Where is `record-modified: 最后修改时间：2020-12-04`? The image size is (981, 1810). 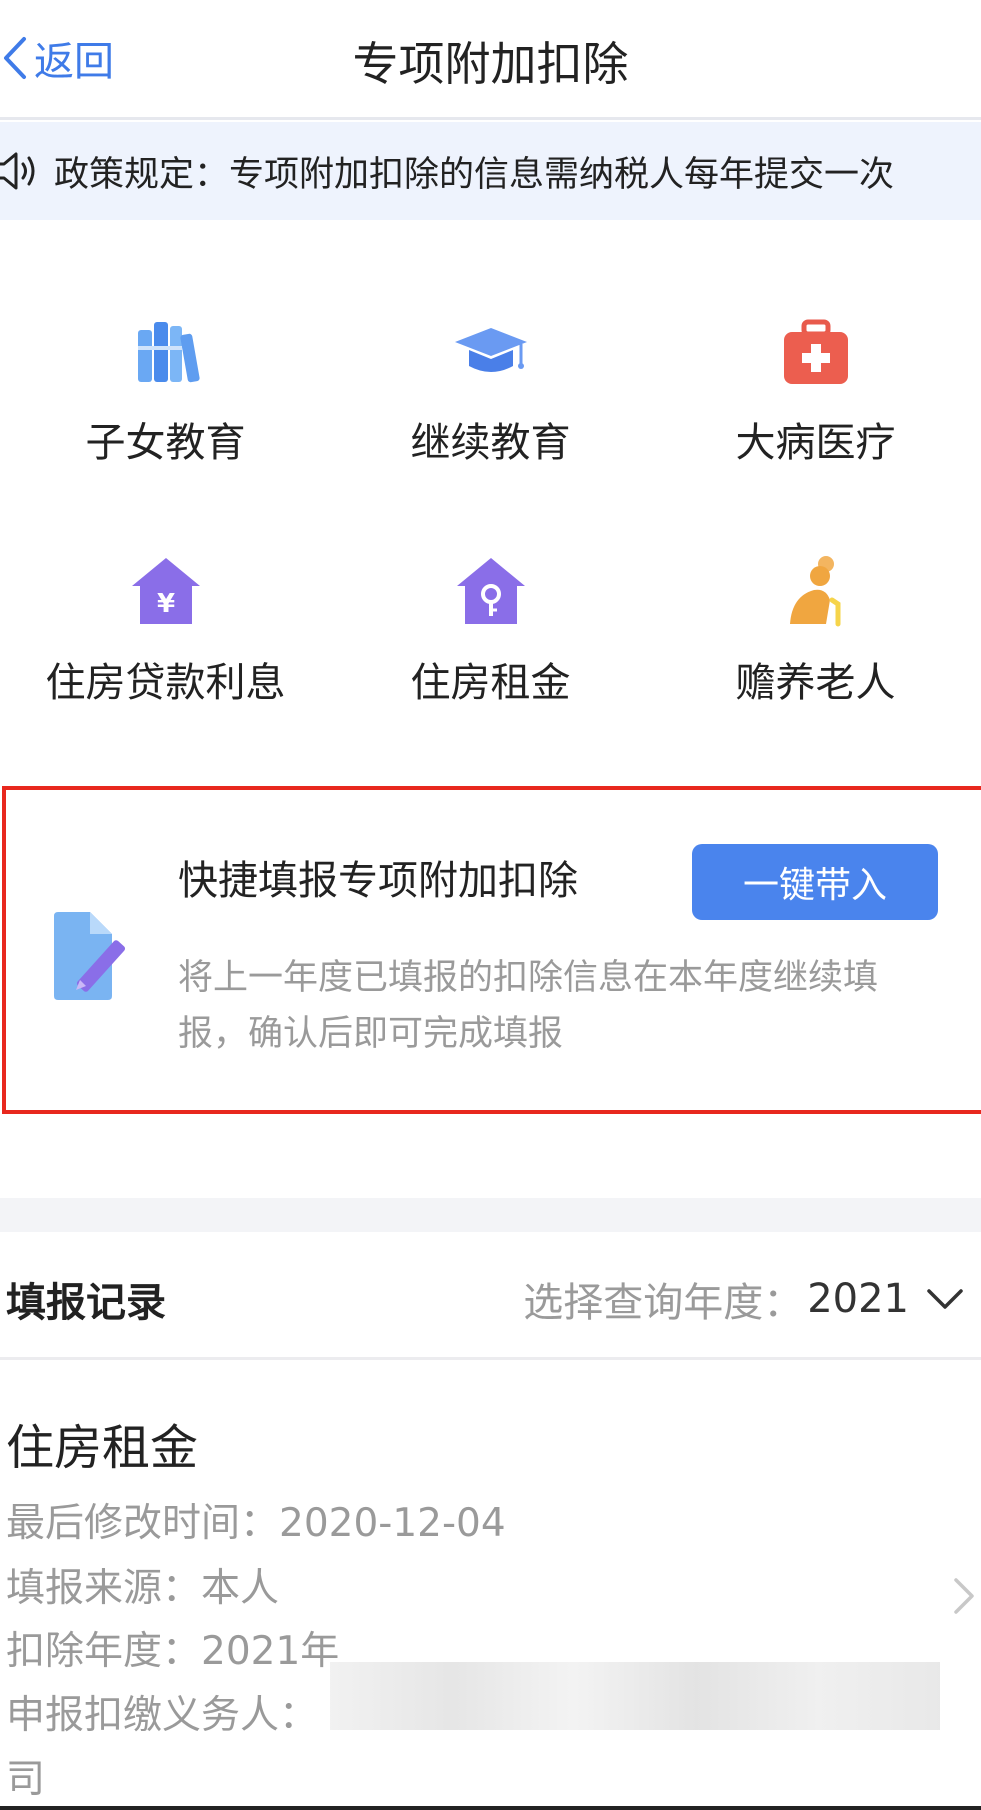 record-modified: 最后修改时间：2020-12-04 is located at coordinates (256, 1520).